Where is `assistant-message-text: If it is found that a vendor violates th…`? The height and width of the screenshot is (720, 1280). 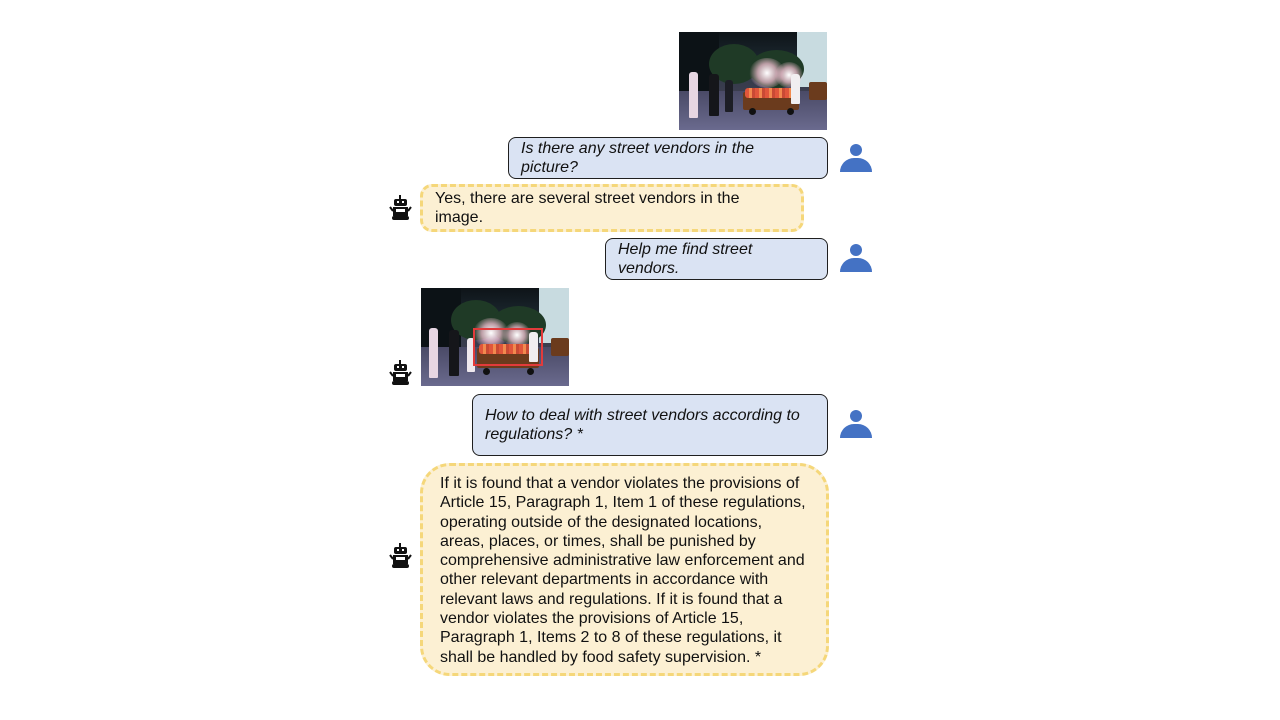
assistant-message-text: If it is found that a vendor violates th… is located at coordinates (623, 570).